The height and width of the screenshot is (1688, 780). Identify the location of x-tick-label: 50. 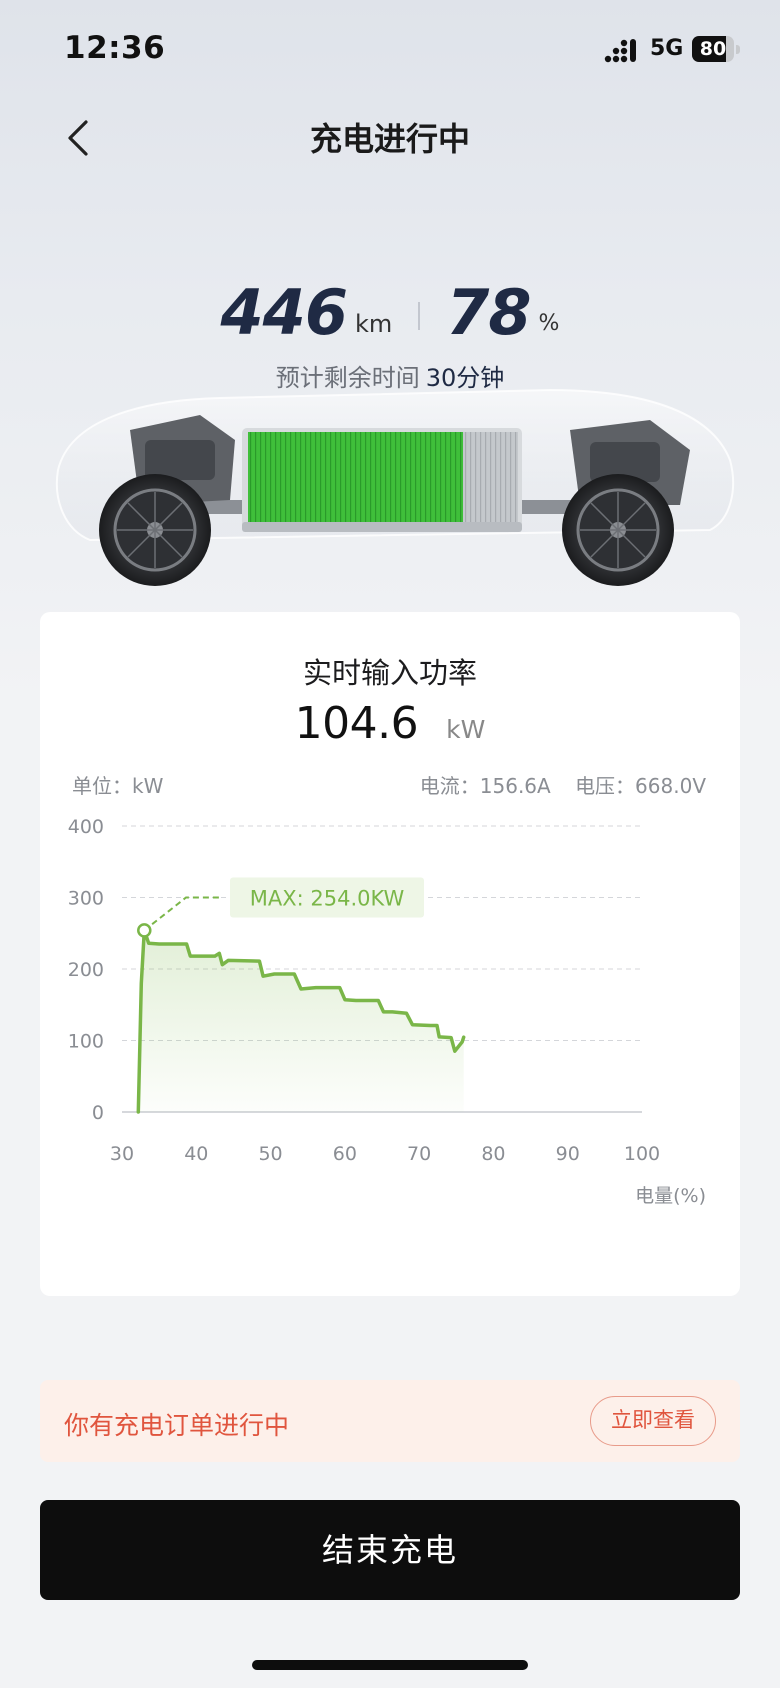
(270, 1154).